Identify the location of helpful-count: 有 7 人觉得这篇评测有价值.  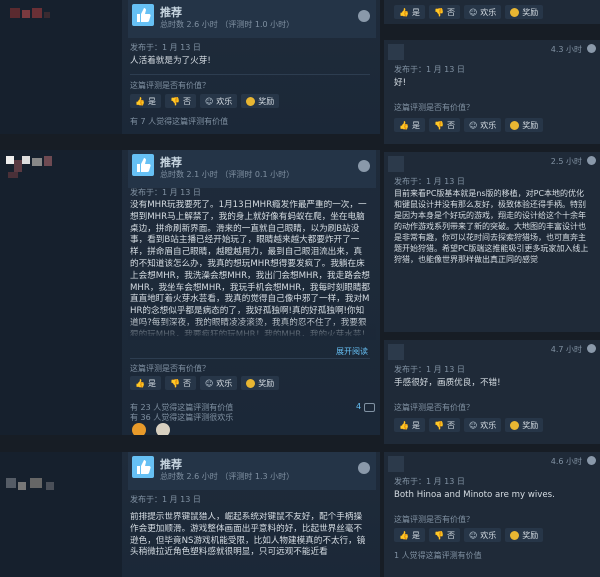
(179, 121).